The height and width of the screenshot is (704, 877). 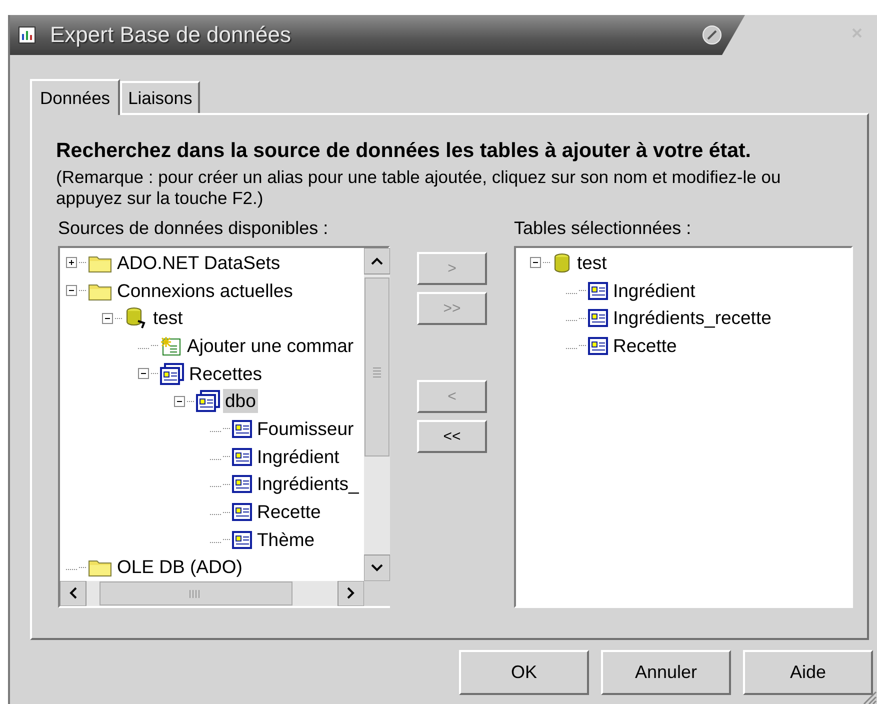 What do you see at coordinates (666, 672) in the screenshot?
I see `dialog-button: Annuler` at bounding box center [666, 672].